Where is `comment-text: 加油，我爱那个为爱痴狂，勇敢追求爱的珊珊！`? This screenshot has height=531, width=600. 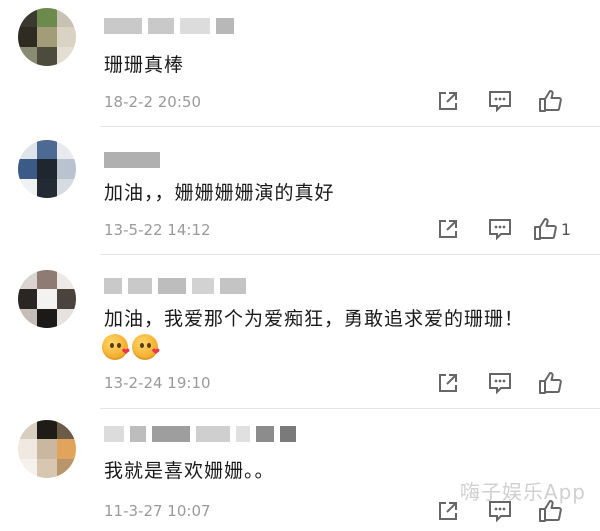 comment-text: 加油，我爱那个为爱痴狂，勇敢追求爱的珊珊！ is located at coordinates (314, 319).